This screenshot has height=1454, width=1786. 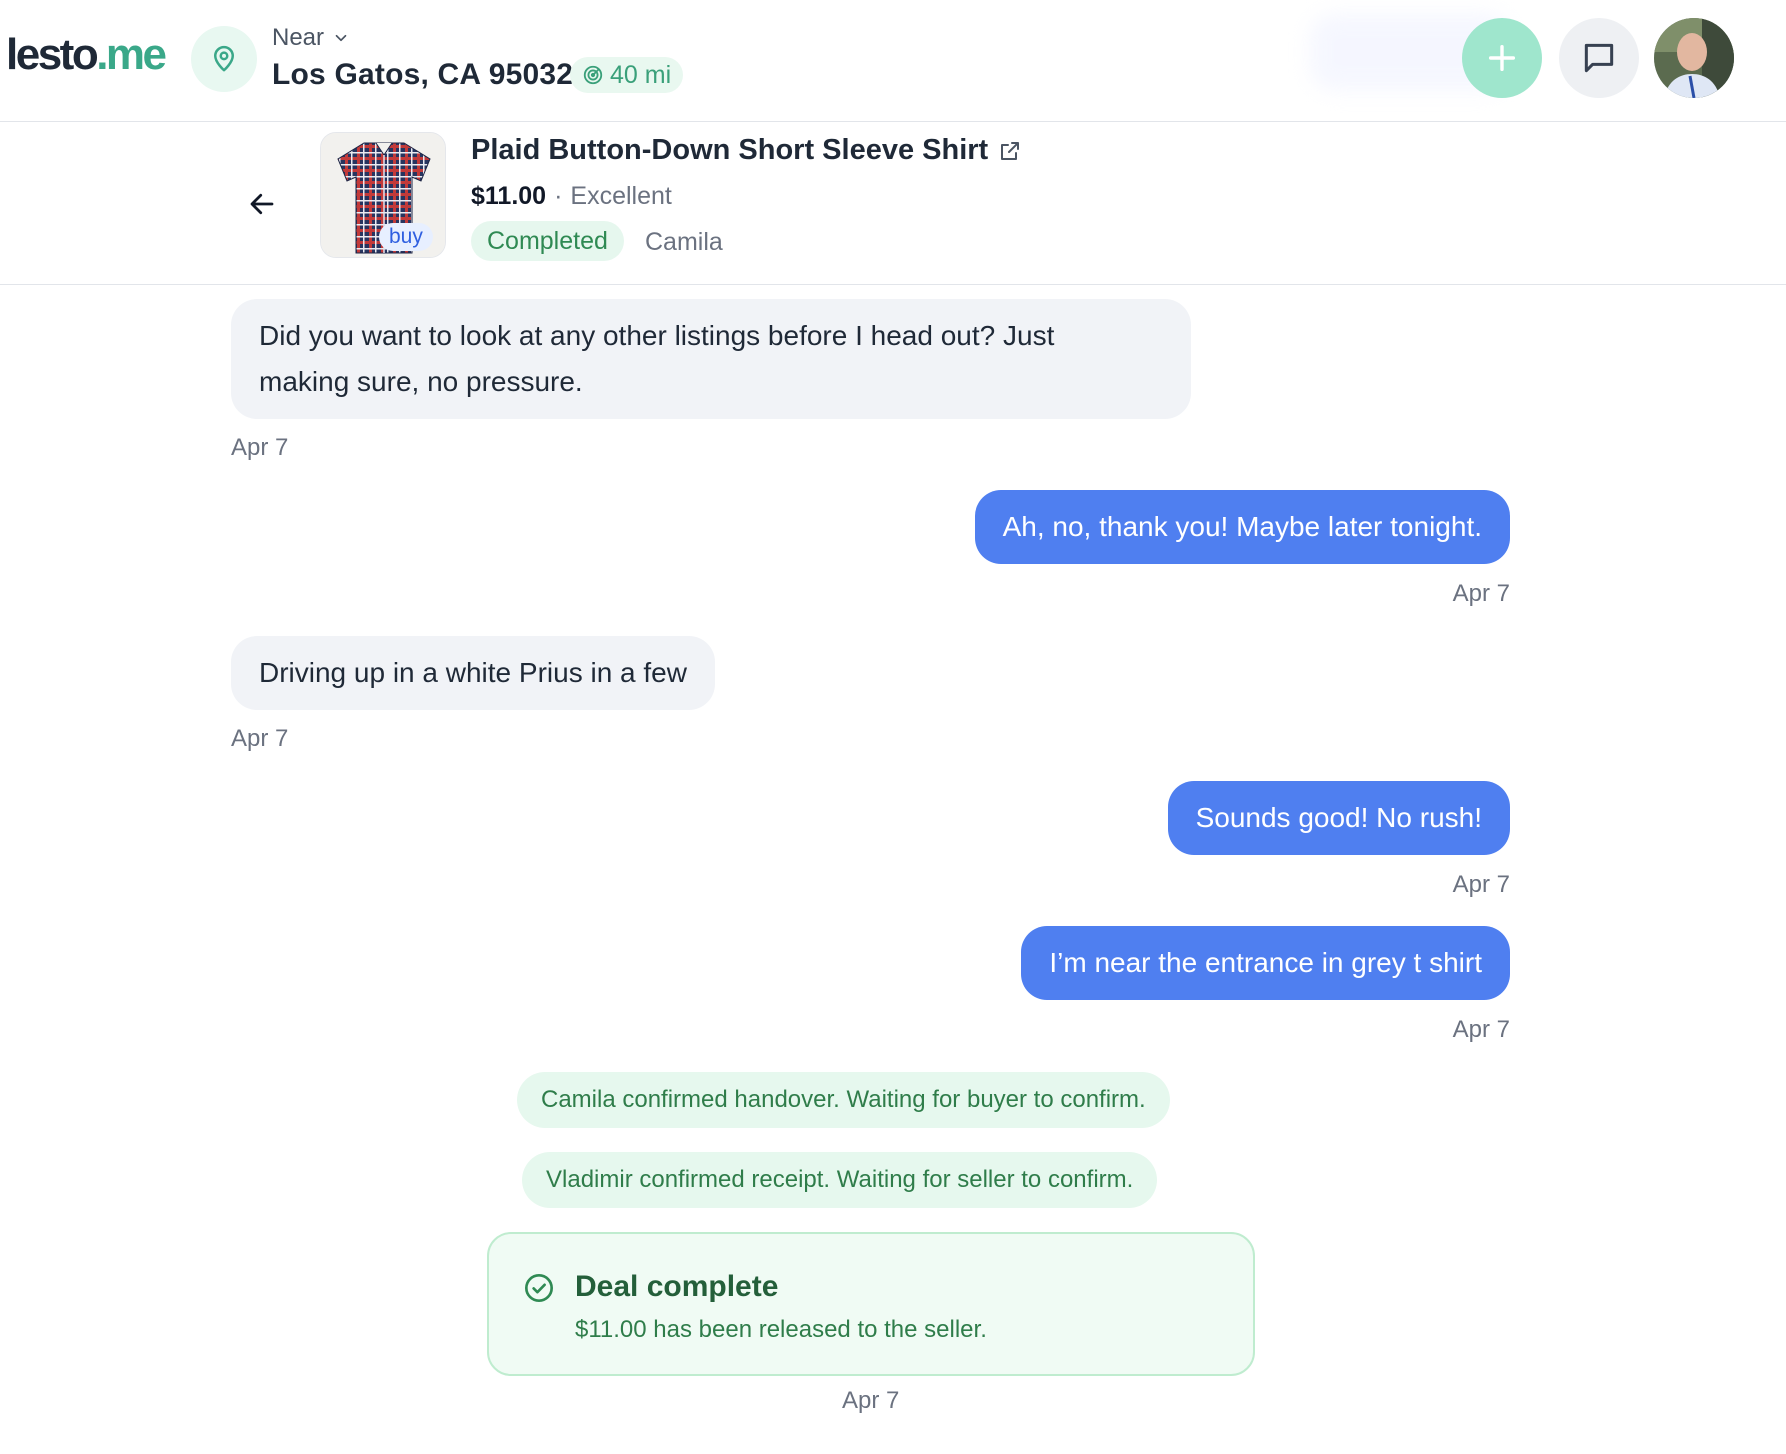 What do you see at coordinates (641, 74) in the screenshot?
I see `radius-value: 40 mi` at bounding box center [641, 74].